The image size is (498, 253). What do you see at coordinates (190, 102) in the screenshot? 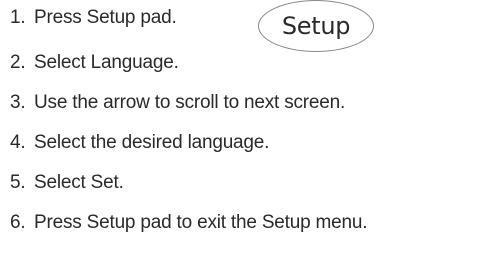
I see `step-text: Use the arrow to scroll to next screen.` at bounding box center [190, 102].